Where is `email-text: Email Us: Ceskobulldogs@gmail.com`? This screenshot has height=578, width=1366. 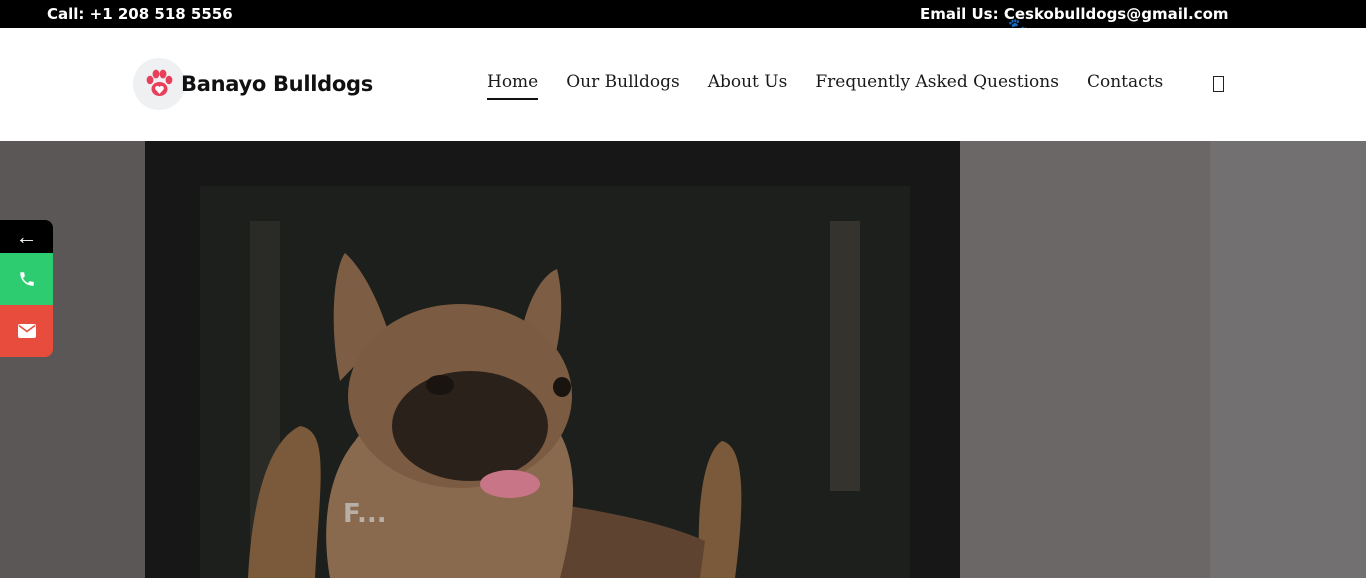 email-text: Email Us: Ceskobulldogs@gmail.com is located at coordinates (1074, 14).